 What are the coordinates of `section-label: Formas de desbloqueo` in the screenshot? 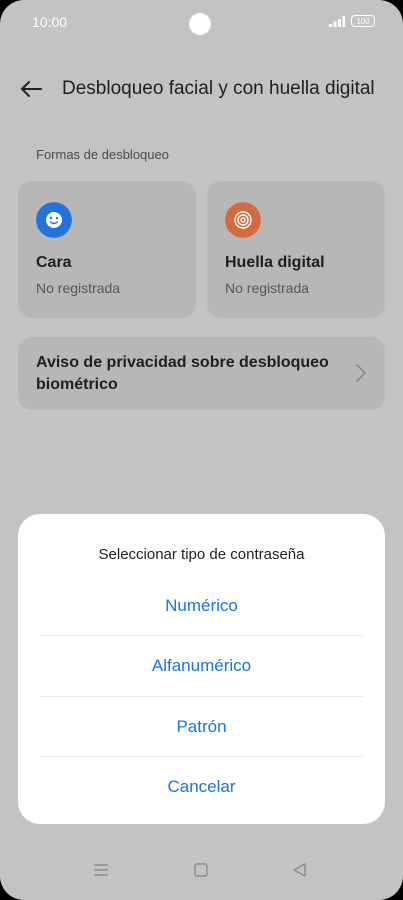 It's located at (102, 154).